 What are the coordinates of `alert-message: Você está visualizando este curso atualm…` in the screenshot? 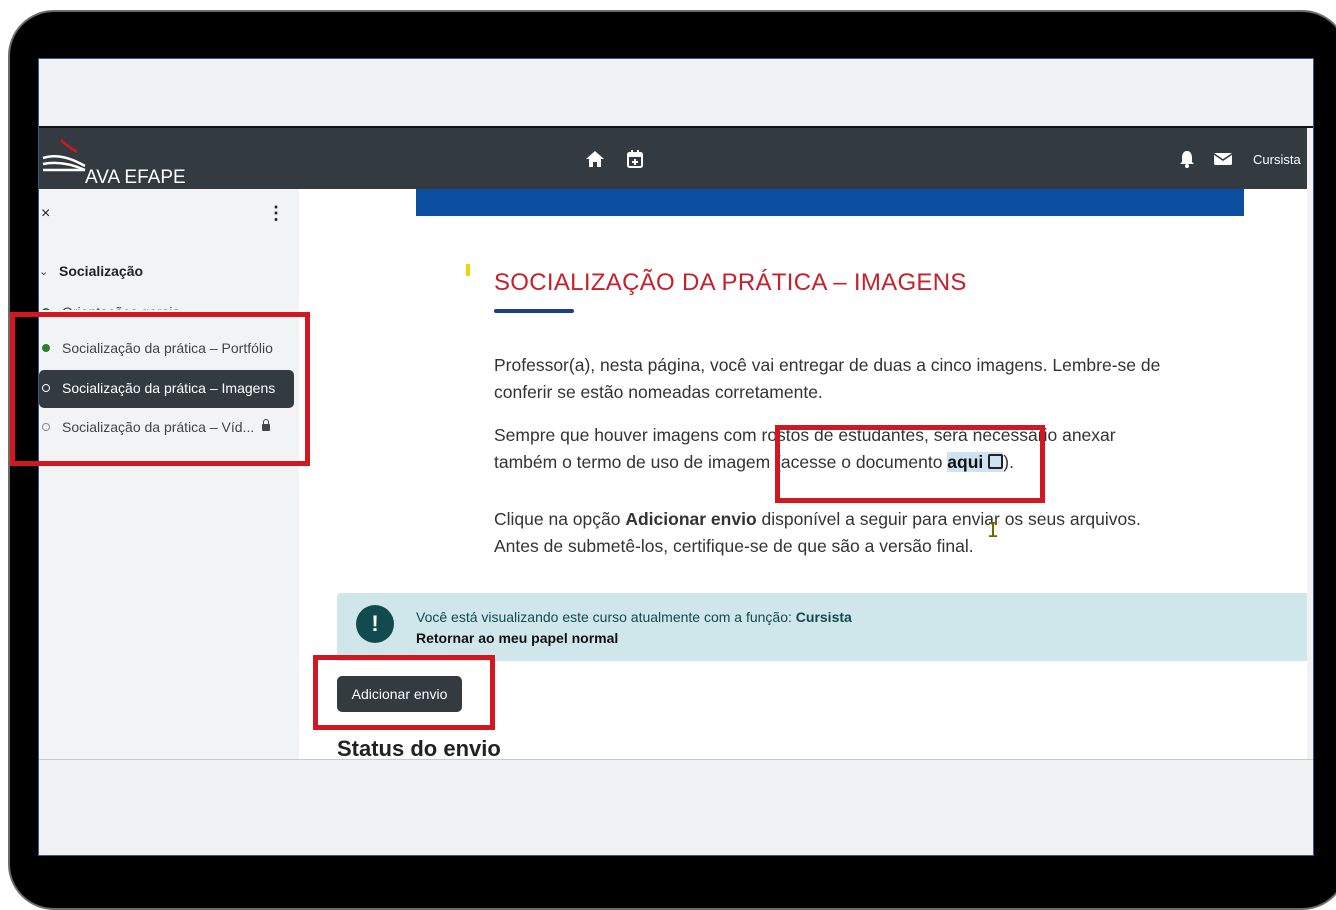 It's located at (634, 617).